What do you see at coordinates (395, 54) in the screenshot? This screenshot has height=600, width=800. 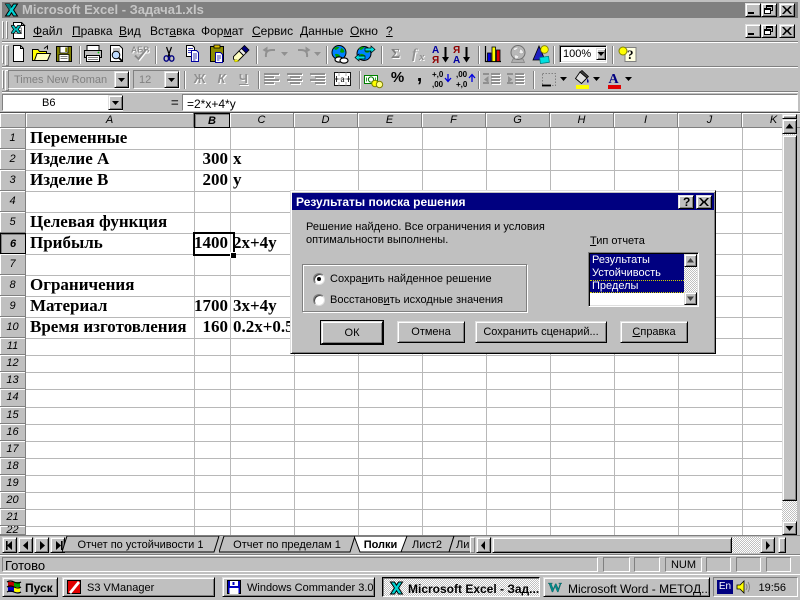 I see `svg-text: Σ` at bounding box center [395, 54].